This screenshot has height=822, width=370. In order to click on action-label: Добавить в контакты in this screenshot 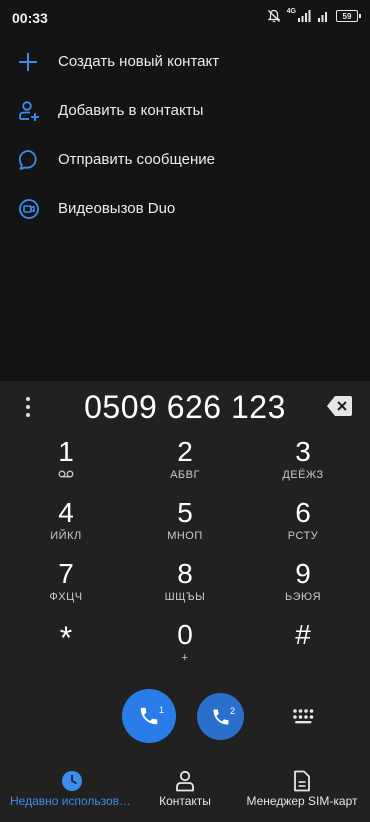, I will do `click(131, 110)`.